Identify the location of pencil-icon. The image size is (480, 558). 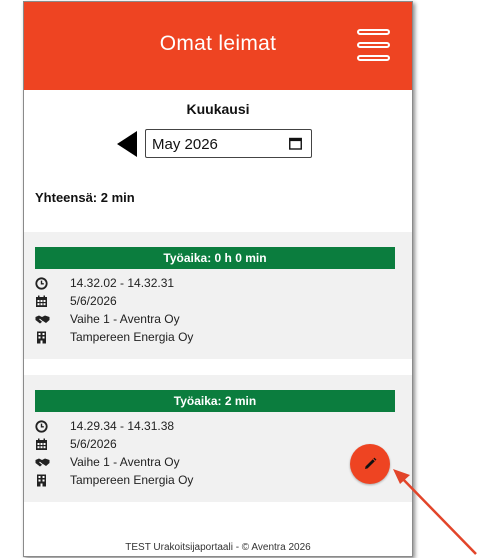
(371, 463).